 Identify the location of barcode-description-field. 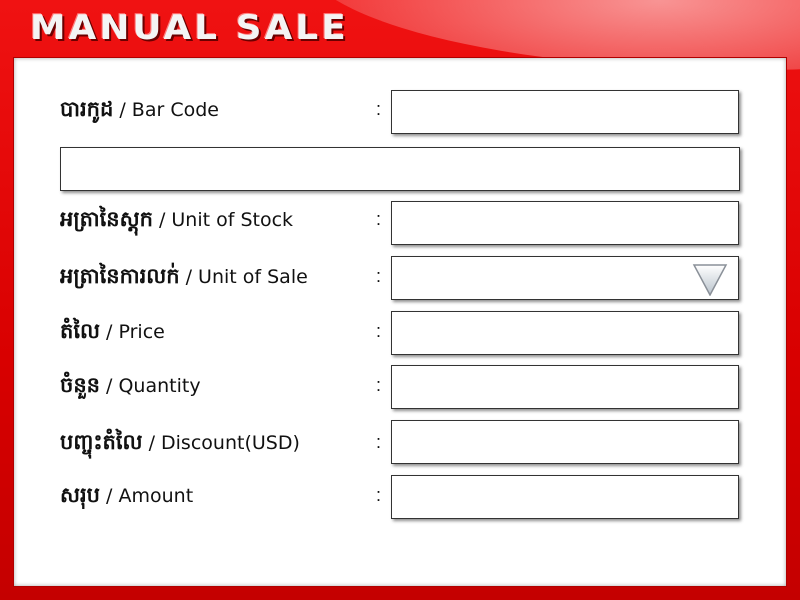
(400, 169).